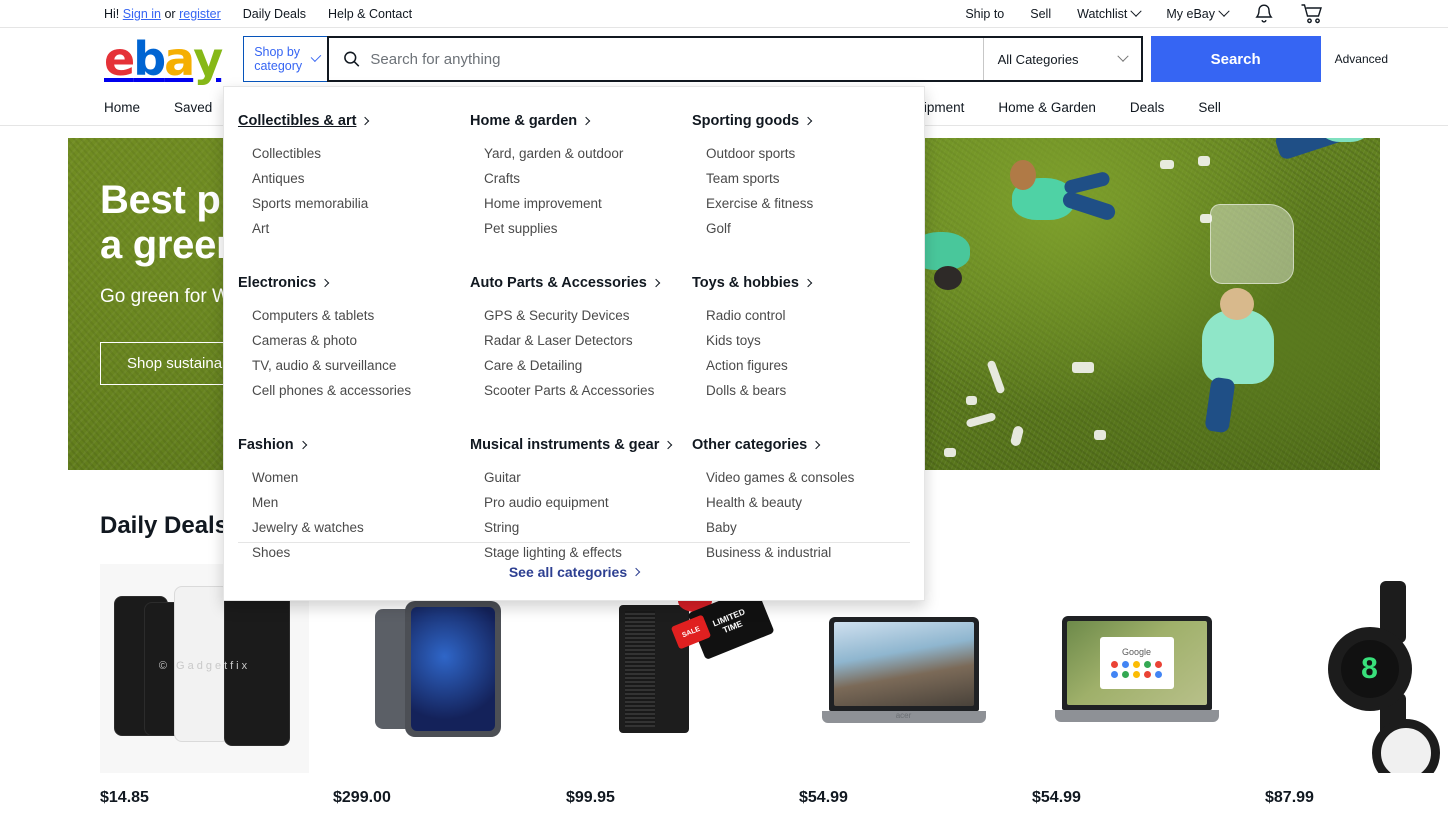 This screenshot has height=828, width=1448. I want to click on mega-heading-auto-parts-and-accessories: Auto Parts & Accessories, so click(581, 283).